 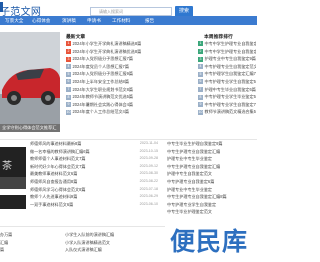 I want to click on list-item: 4中专护理专业生自我鉴定范文8篇, so click(x=227, y=67).